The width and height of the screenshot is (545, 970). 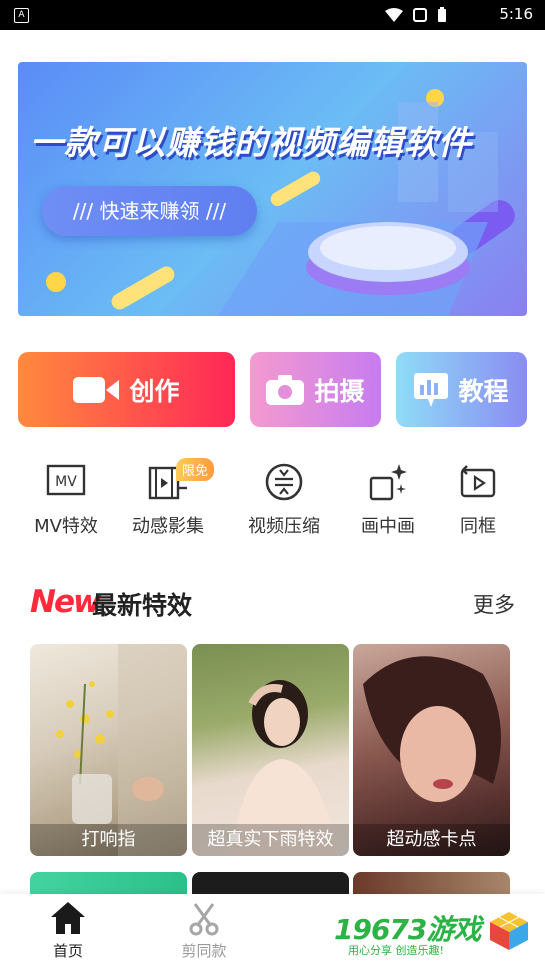 What do you see at coordinates (483, 391) in the screenshot?
I see `tutorial-button-label: 教程` at bounding box center [483, 391].